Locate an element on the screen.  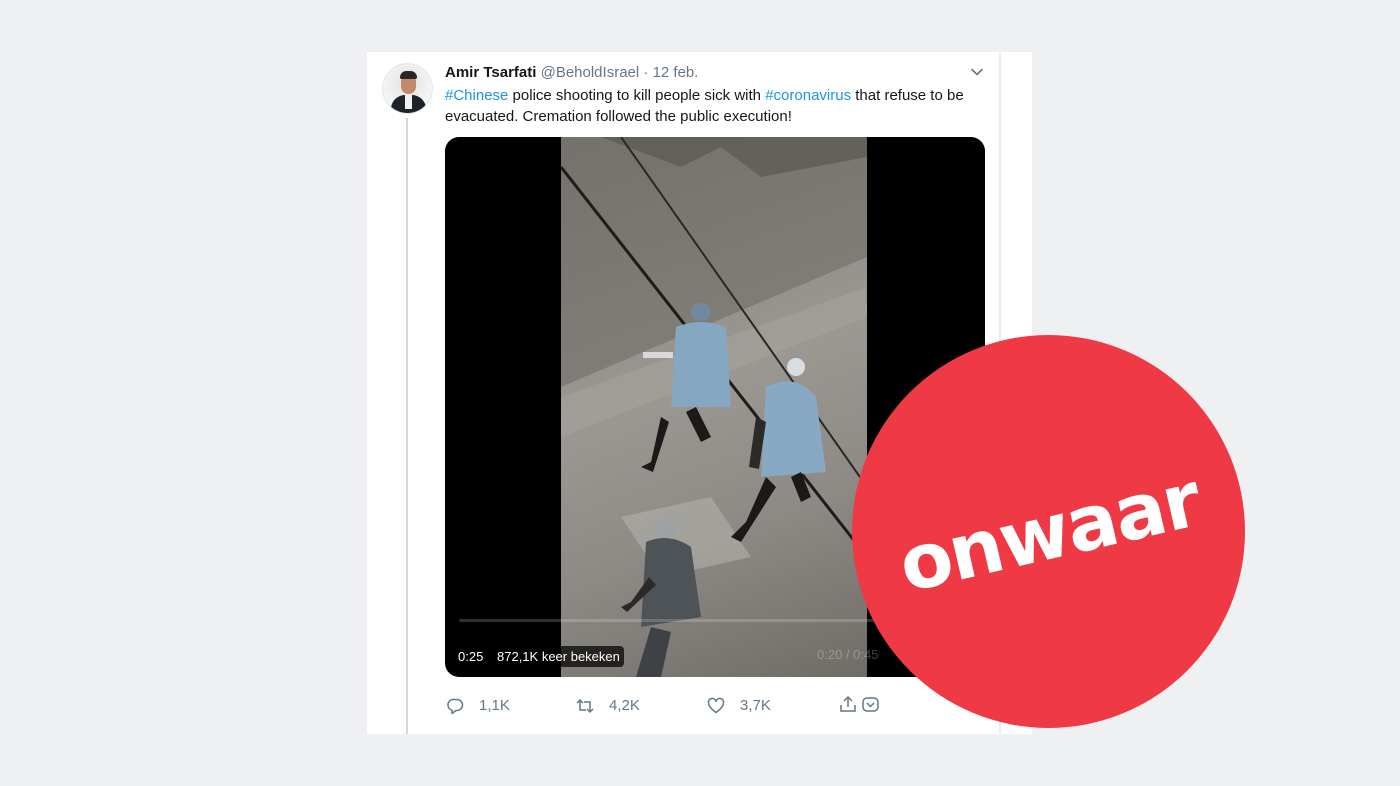
reply-count: 1,1K is located at coordinates (494, 705).